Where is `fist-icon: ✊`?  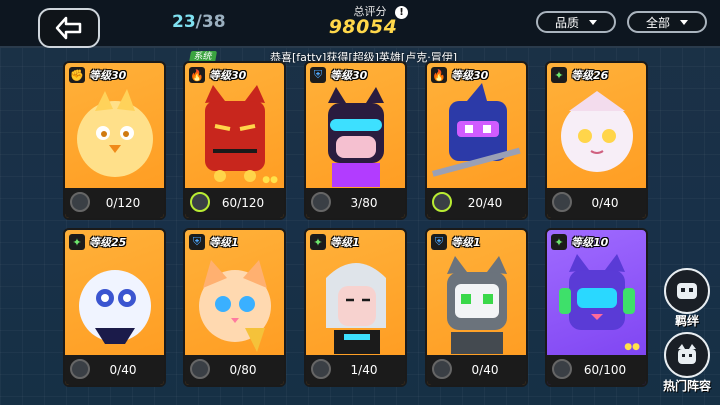
fist-icon: ✊ is located at coordinates (77, 75).